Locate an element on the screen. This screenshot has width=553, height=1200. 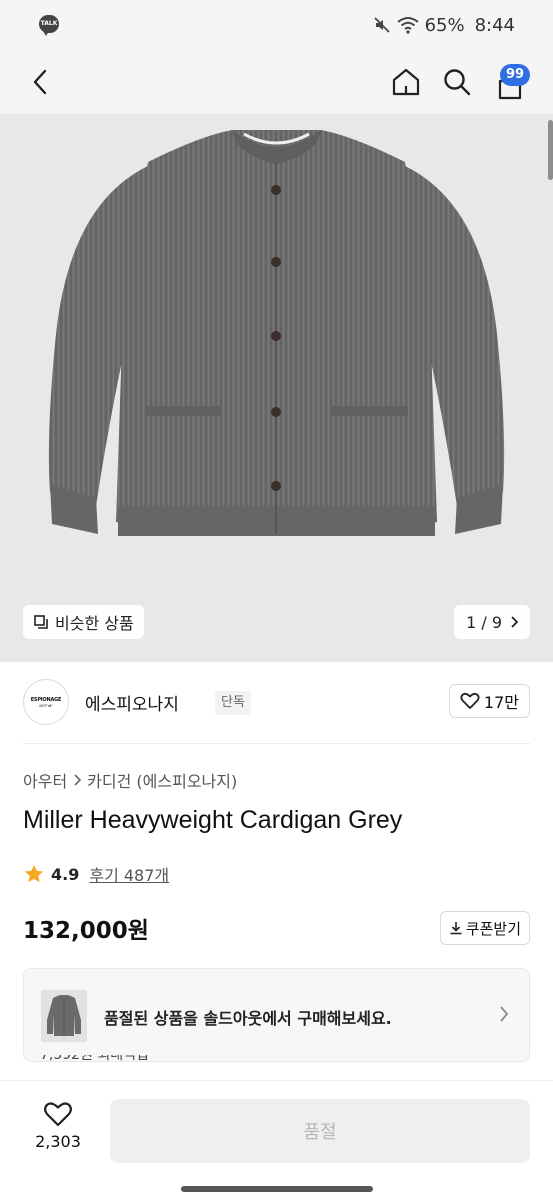
wishlist-count: 2,303 is located at coordinates (58, 1141).